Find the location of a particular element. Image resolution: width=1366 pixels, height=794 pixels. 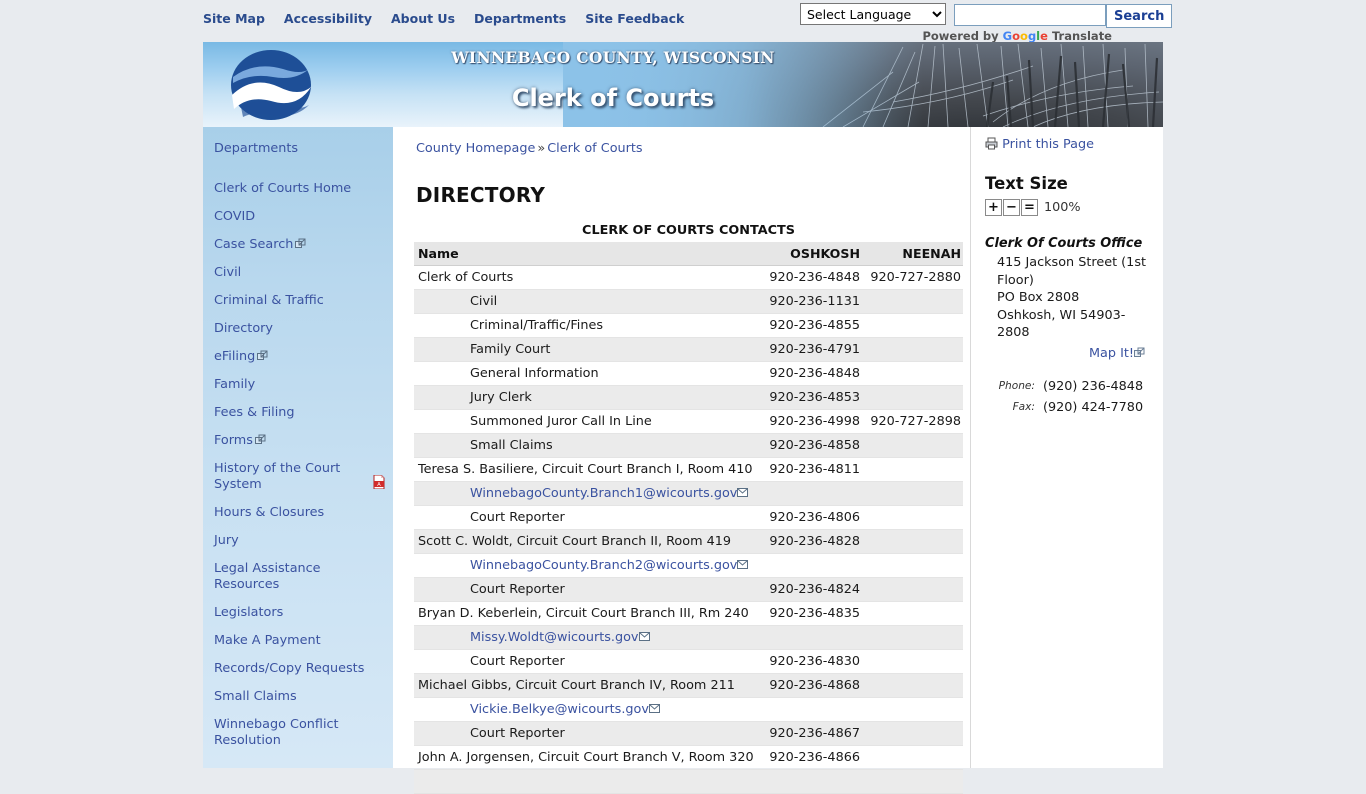

sidebar-item-small-claims: Small Claims is located at coordinates (298, 697).